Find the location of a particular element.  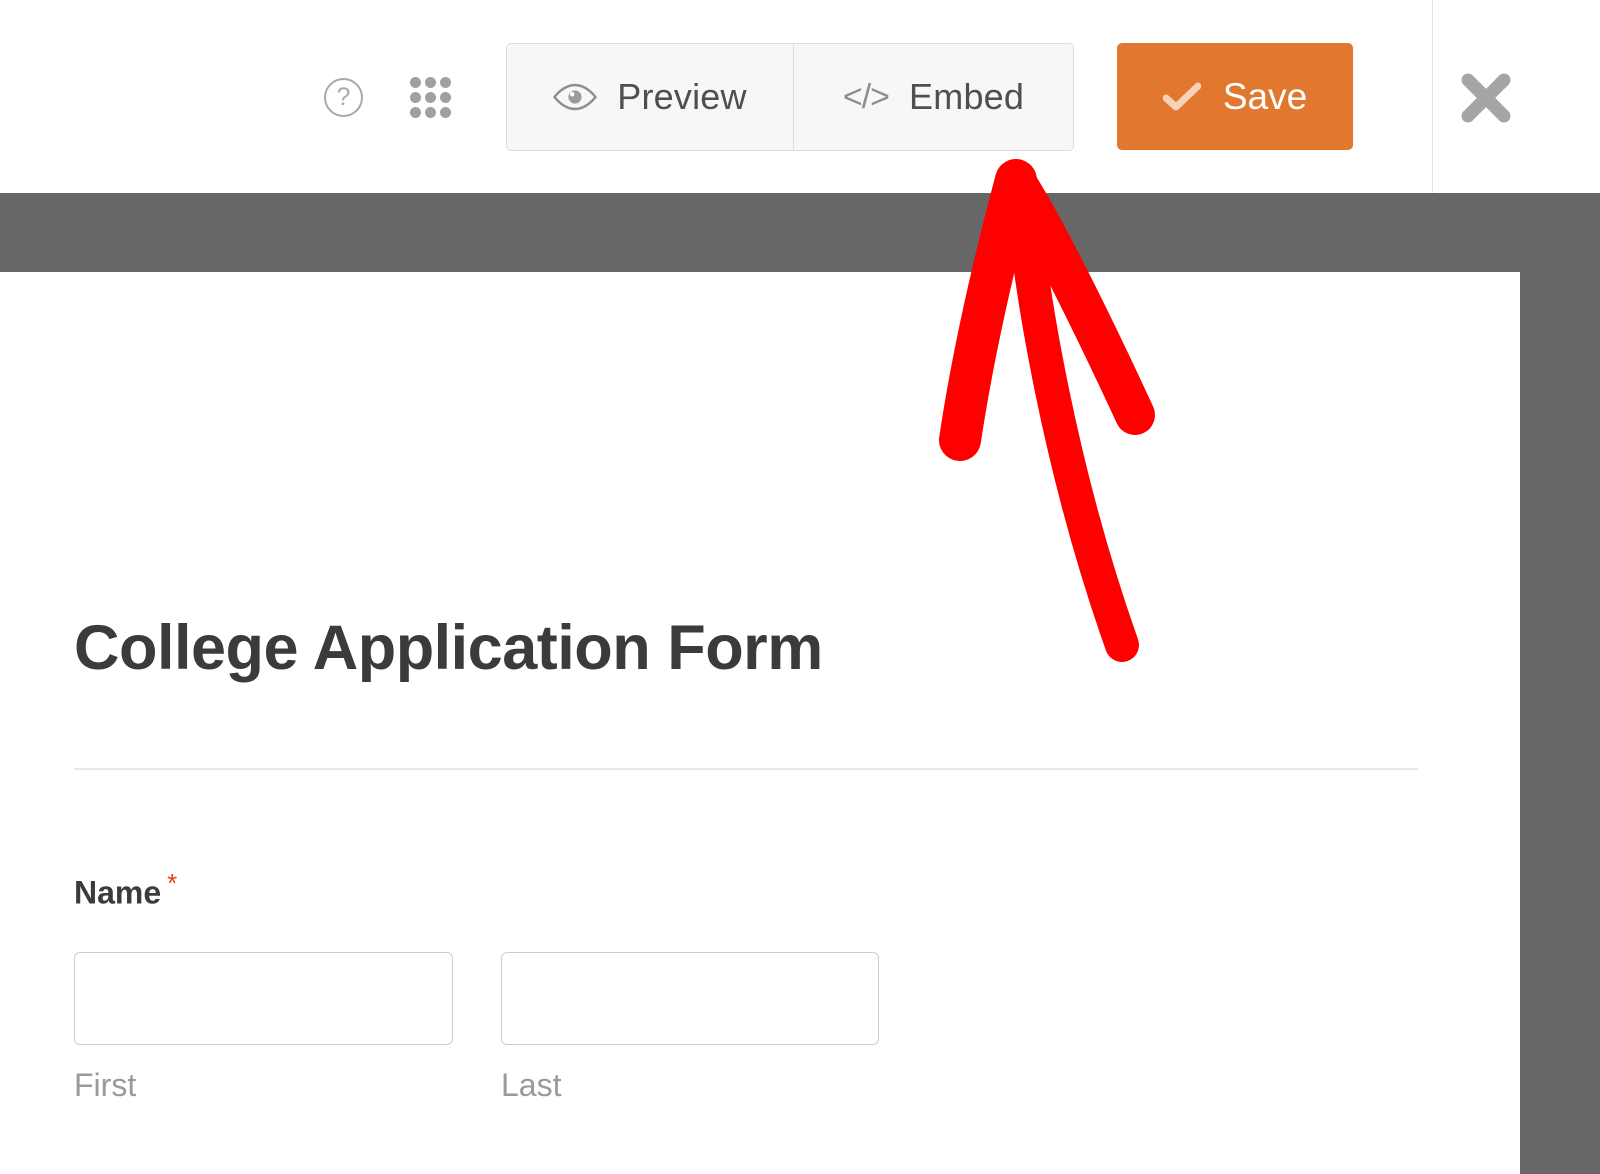

help-circle-icon: ? is located at coordinates (343, 97).